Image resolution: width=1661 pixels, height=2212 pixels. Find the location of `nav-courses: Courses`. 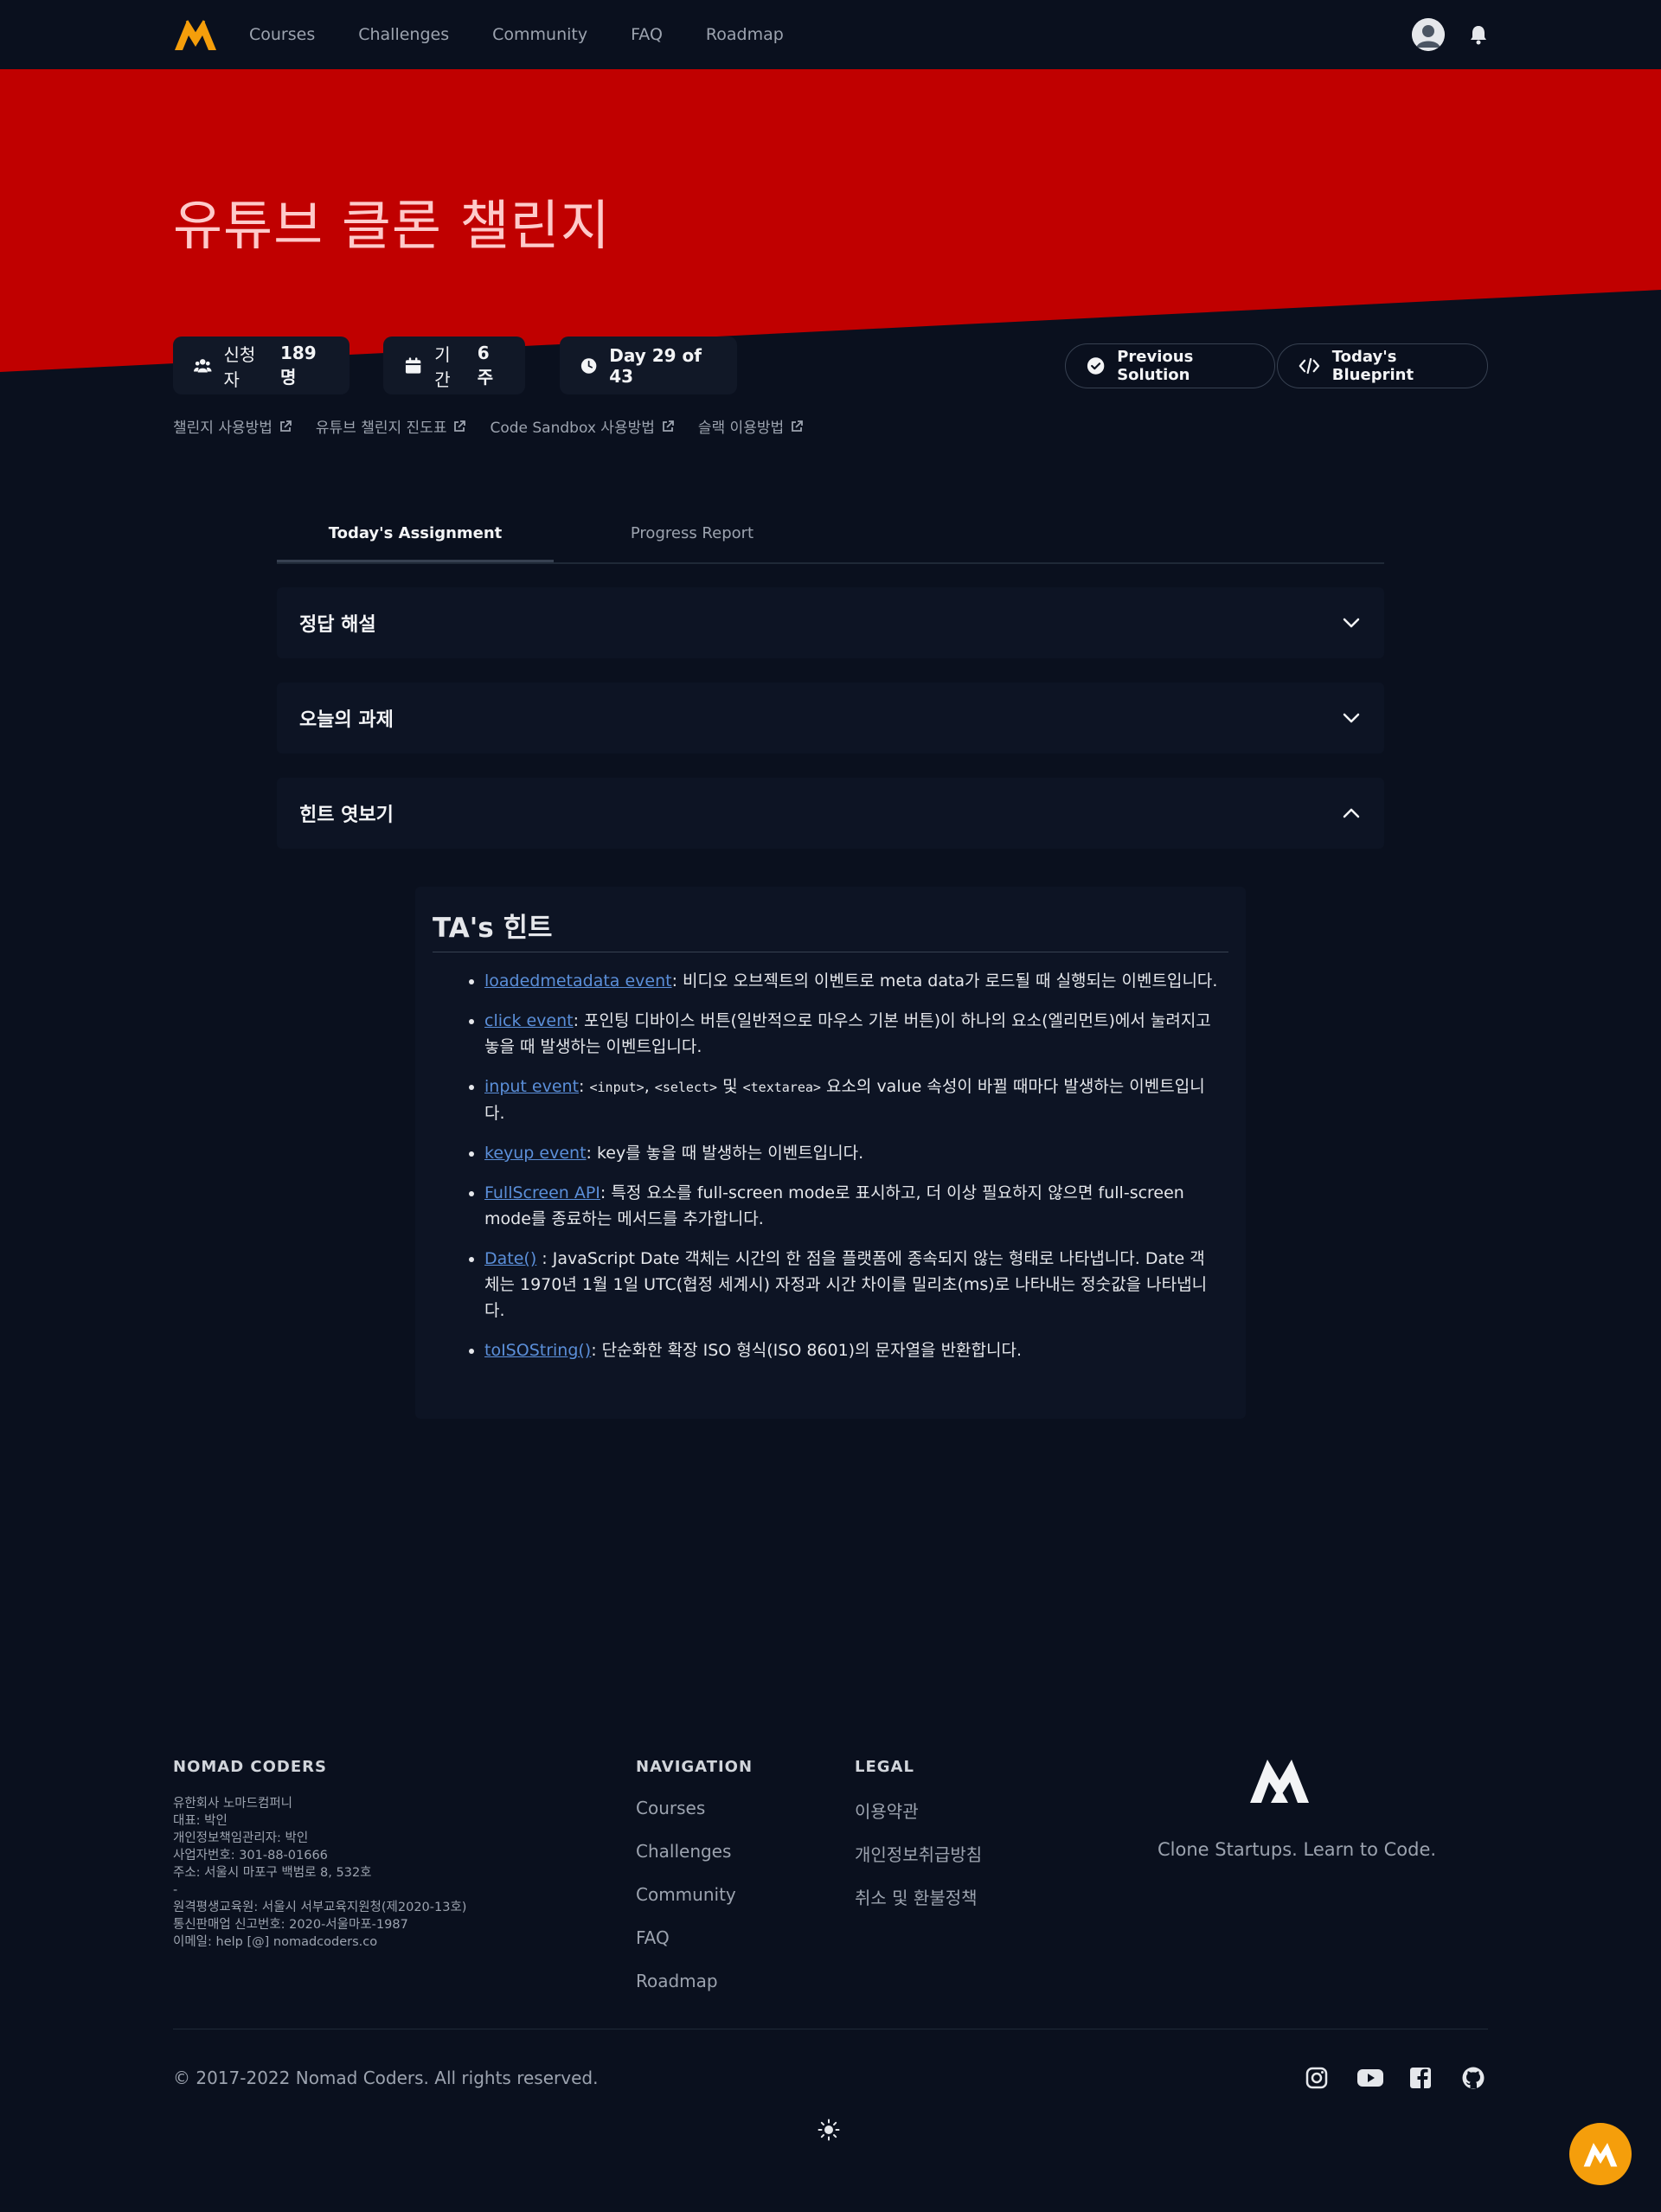

nav-courses: Courses is located at coordinates (282, 34).